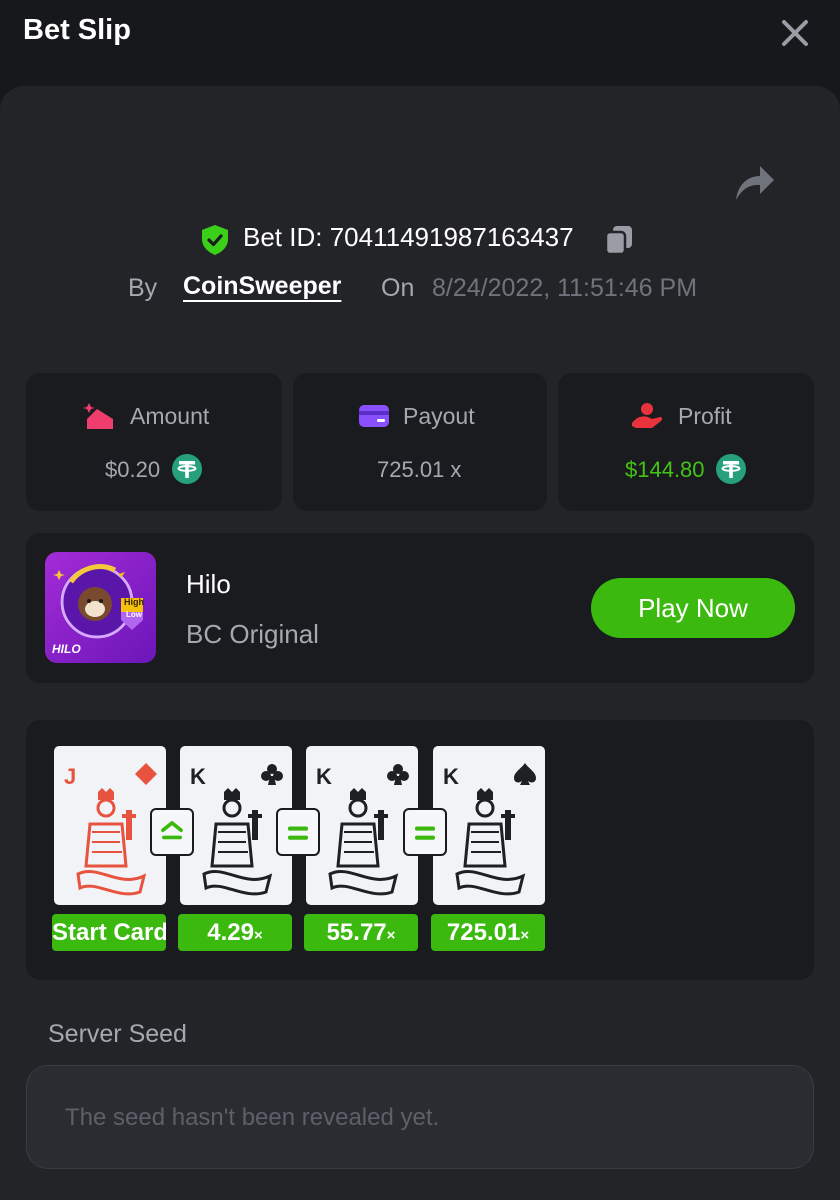 This screenshot has height=1200, width=840. What do you see at coordinates (439, 416) in the screenshot?
I see `payout-label: Payout` at bounding box center [439, 416].